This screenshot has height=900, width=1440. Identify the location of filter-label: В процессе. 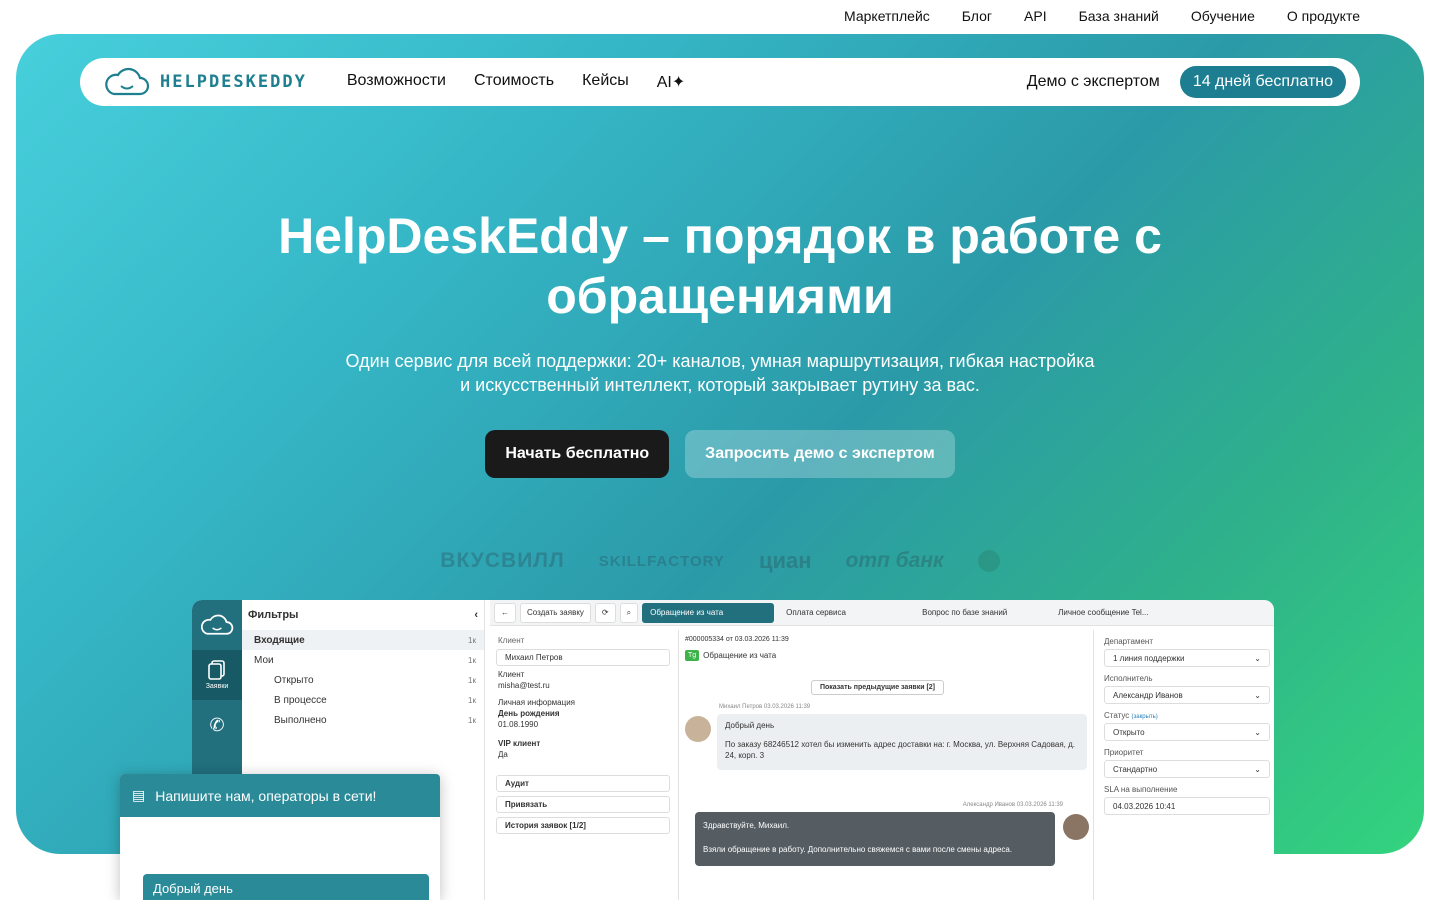
(300, 700).